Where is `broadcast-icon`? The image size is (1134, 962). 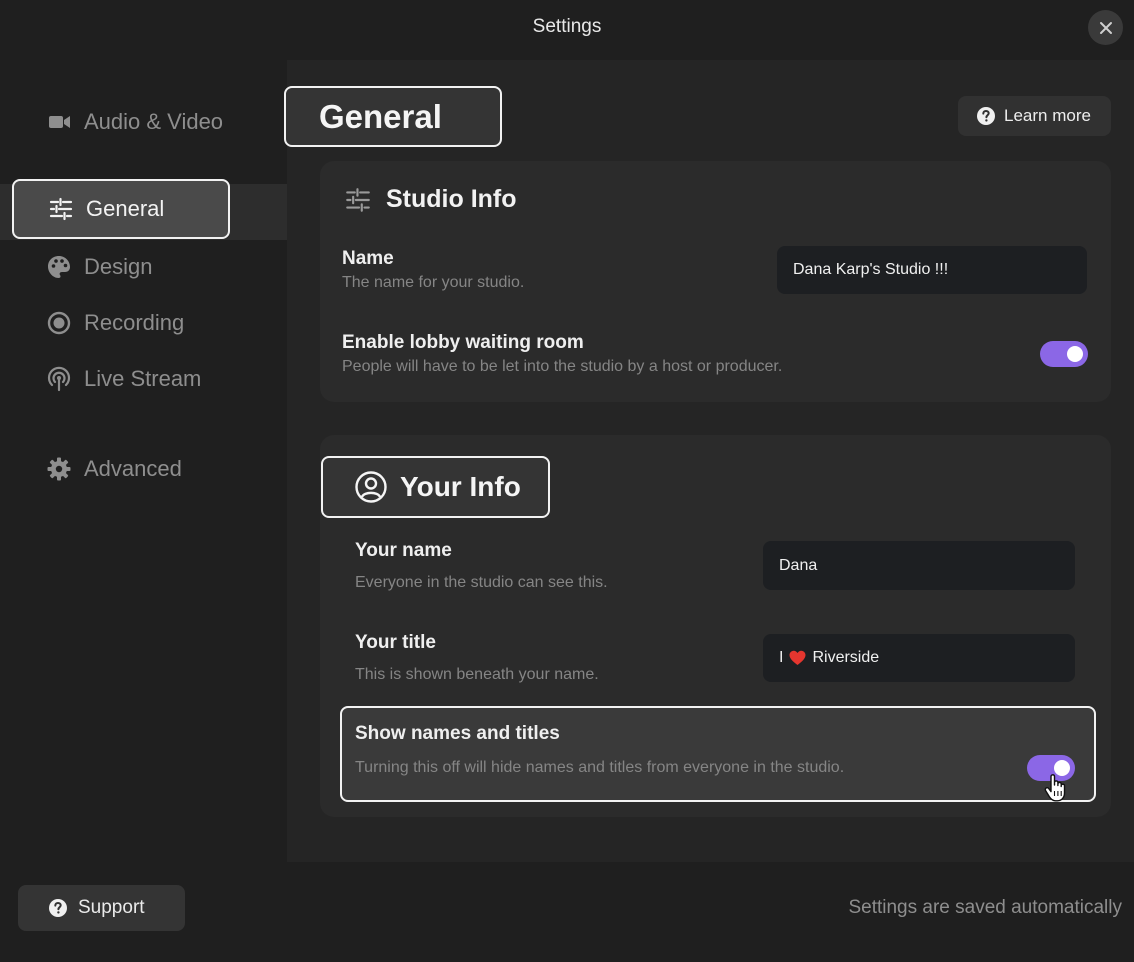
broadcast-icon is located at coordinates (59, 379).